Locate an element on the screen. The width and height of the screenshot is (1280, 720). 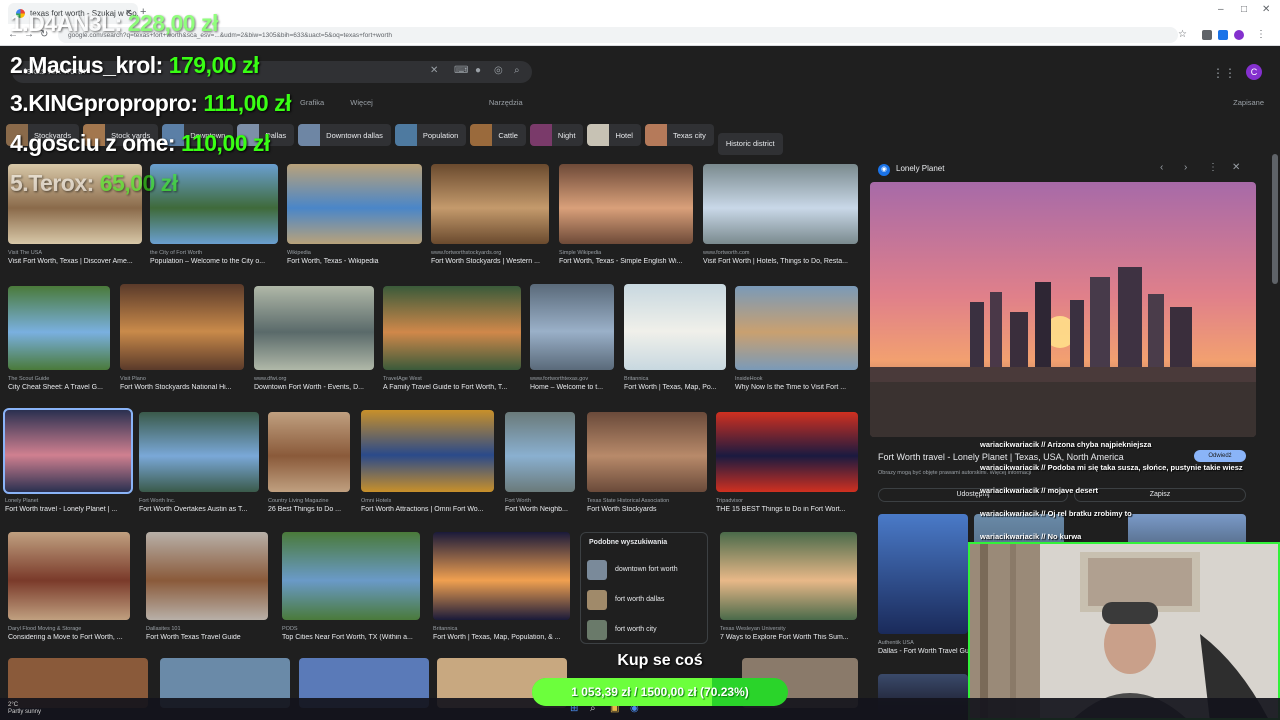
filter-more: Więcej is located at coordinates (361, 102).